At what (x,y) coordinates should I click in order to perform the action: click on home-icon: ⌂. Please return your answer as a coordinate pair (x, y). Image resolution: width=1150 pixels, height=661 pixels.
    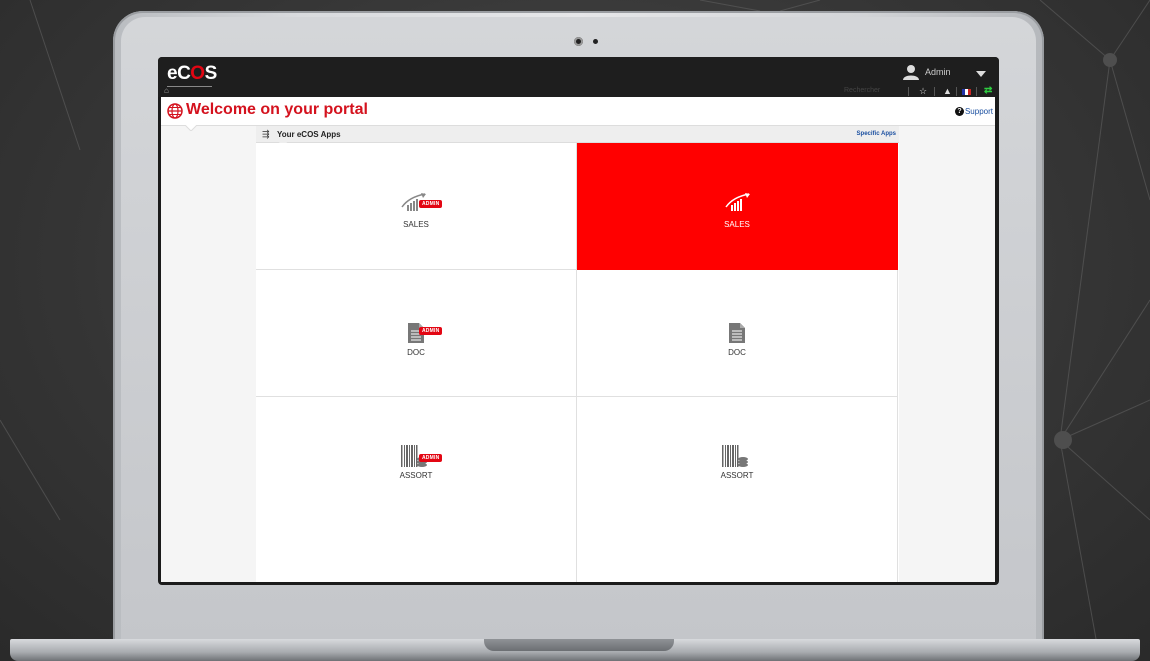
    Looking at the image, I should click on (166, 90).